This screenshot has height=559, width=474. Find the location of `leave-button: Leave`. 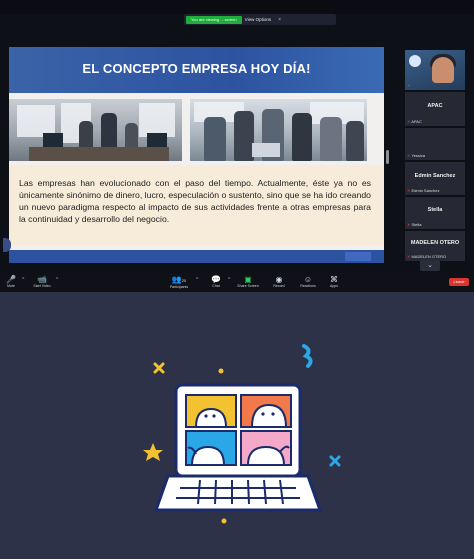

leave-button: Leave is located at coordinates (459, 282).